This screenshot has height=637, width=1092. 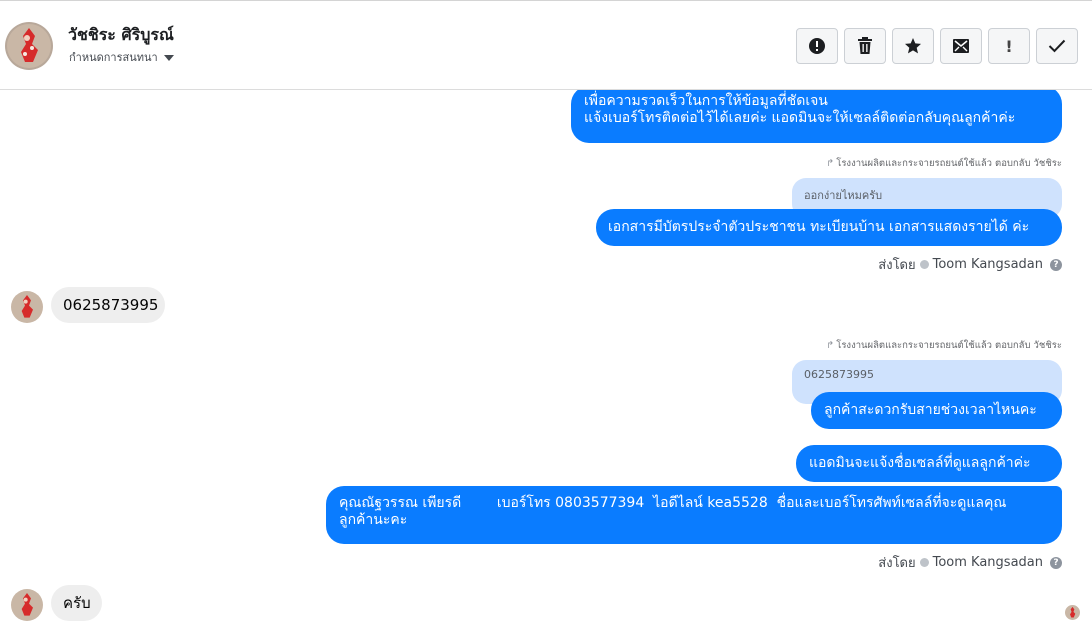 I want to click on follow-up-icon: !, so click(x=1009, y=46).